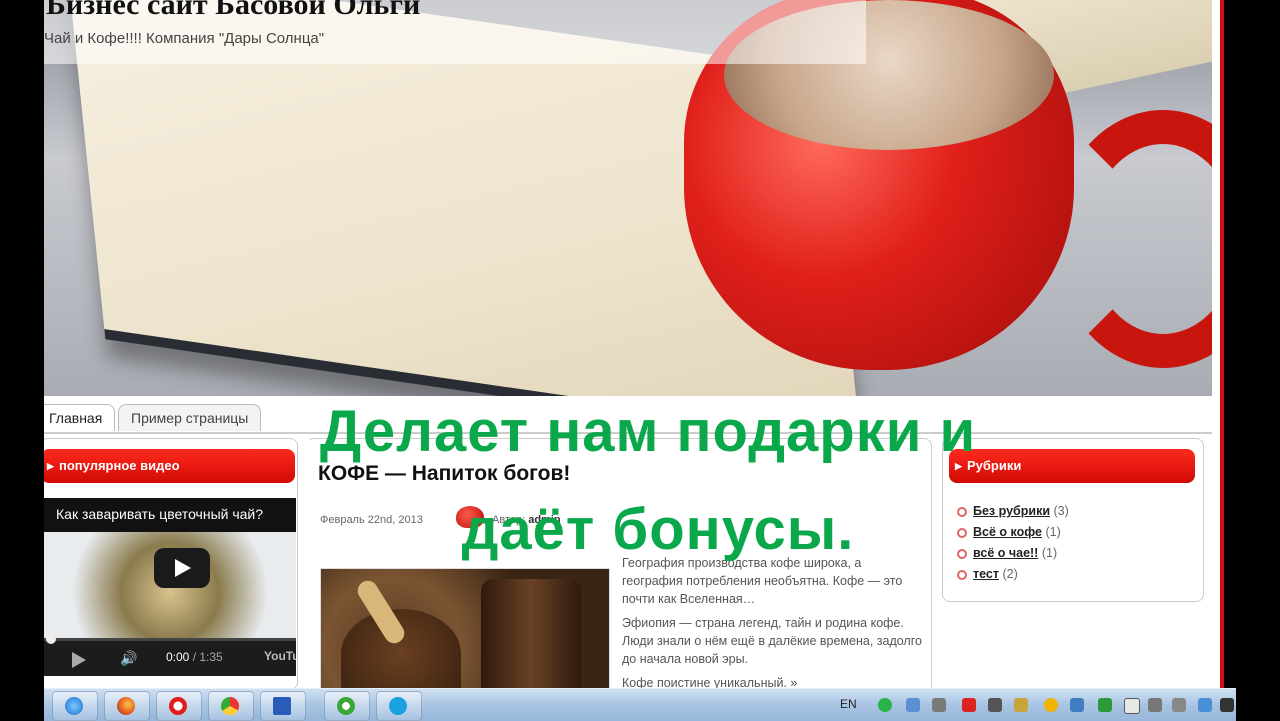 The height and width of the screenshot is (721, 1280). Describe the element at coordinates (1105, 705) in the screenshot. I see `tray-wifi-icon` at that location.